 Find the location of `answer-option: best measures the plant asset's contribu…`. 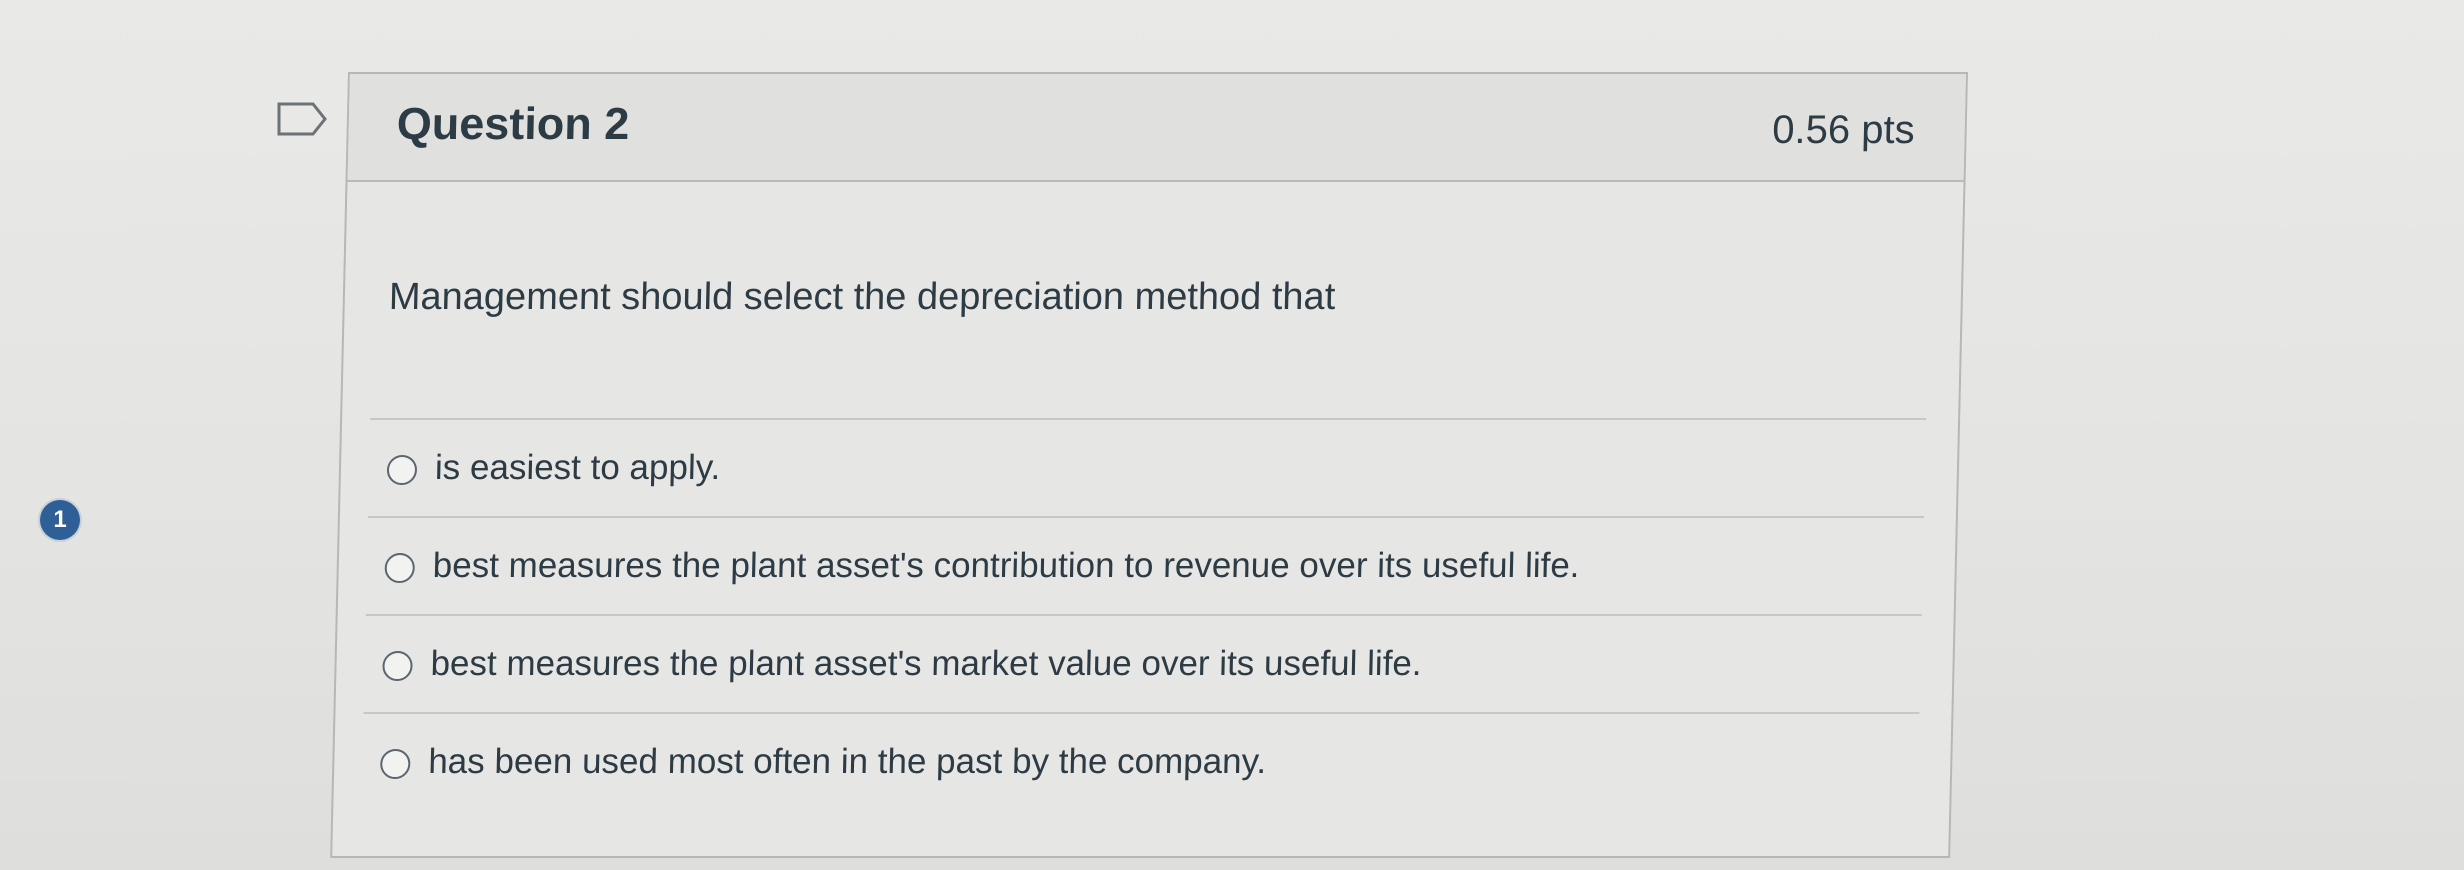

answer-option: best measures the plant asset's contribu… is located at coordinates (1144, 565).